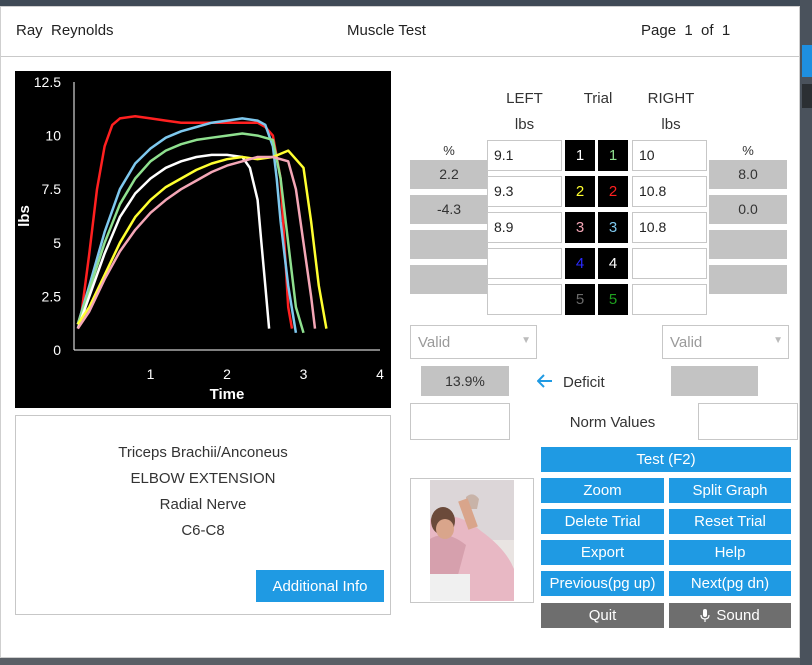 This screenshot has width=812, height=665. What do you see at coordinates (524, 227) in the screenshot?
I see `left-value-3: 8.9` at bounding box center [524, 227].